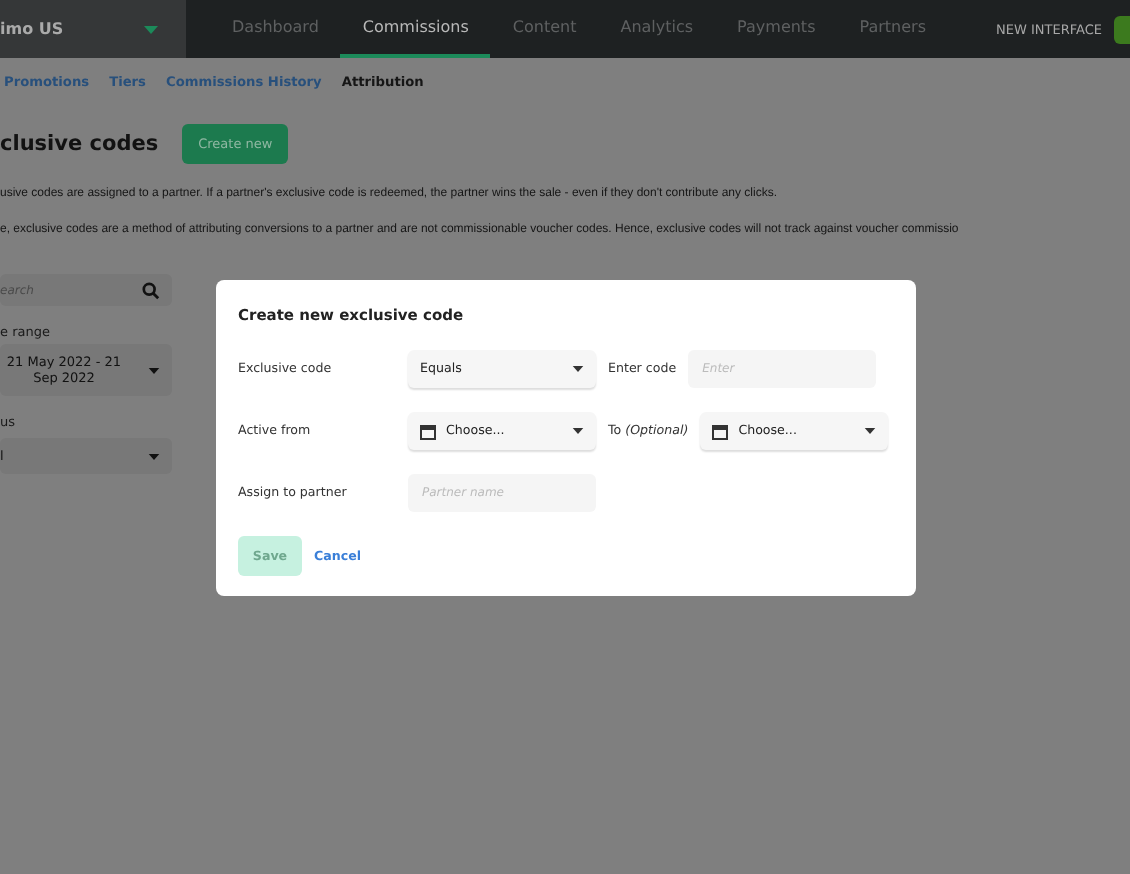 This screenshot has width=1130, height=874. What do you see at coordinates (1122, 29) in the screenshot?
I see `interface-toggle` at bounding box center [1122, 29].